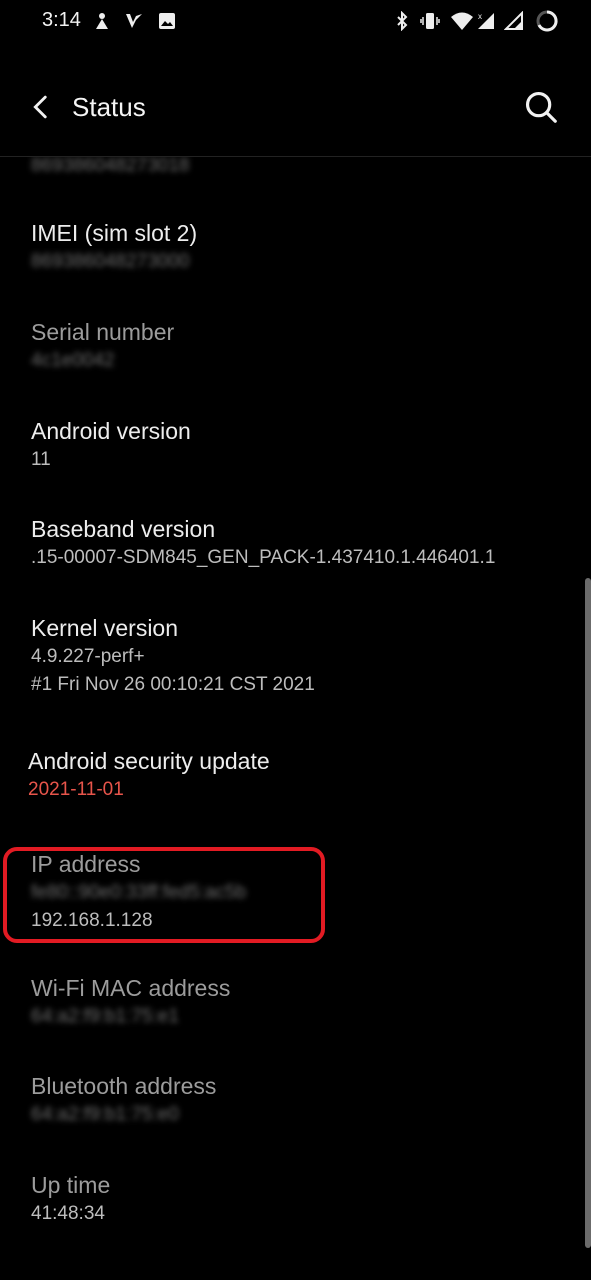 Image resolution: width=591 pixels, height=1280 pixels. Describe the element at coordinates (301, 445) in the screenshot. I see `list-item-android-version: Android version 11` at that location.